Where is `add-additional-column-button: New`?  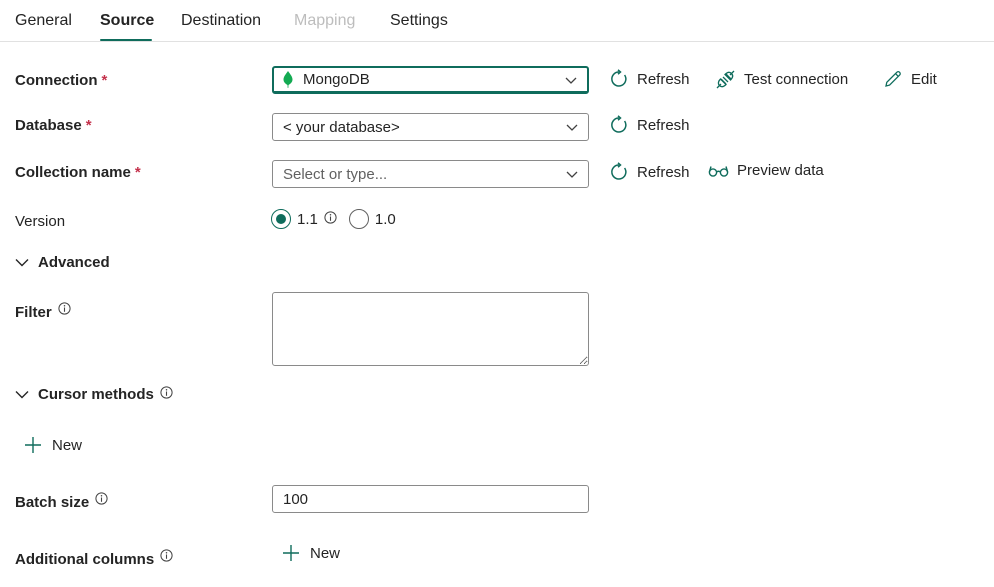
add-additional-column-button: New is located at coordinates (311, 553).